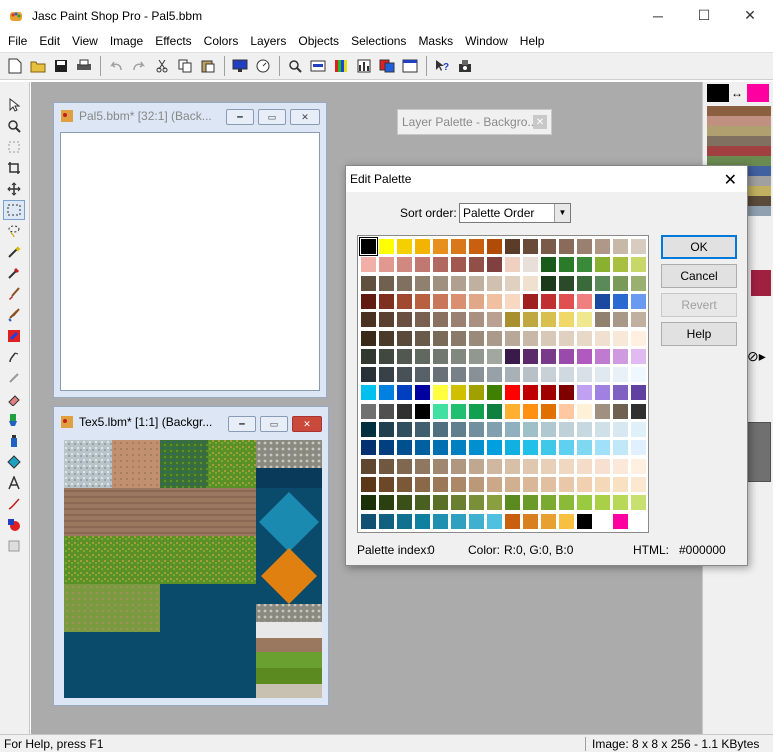  What do you see at coordinates (699, 276) in the screenshot?
I see `cancel-button: Cancel` at bounding box center [699, 276].